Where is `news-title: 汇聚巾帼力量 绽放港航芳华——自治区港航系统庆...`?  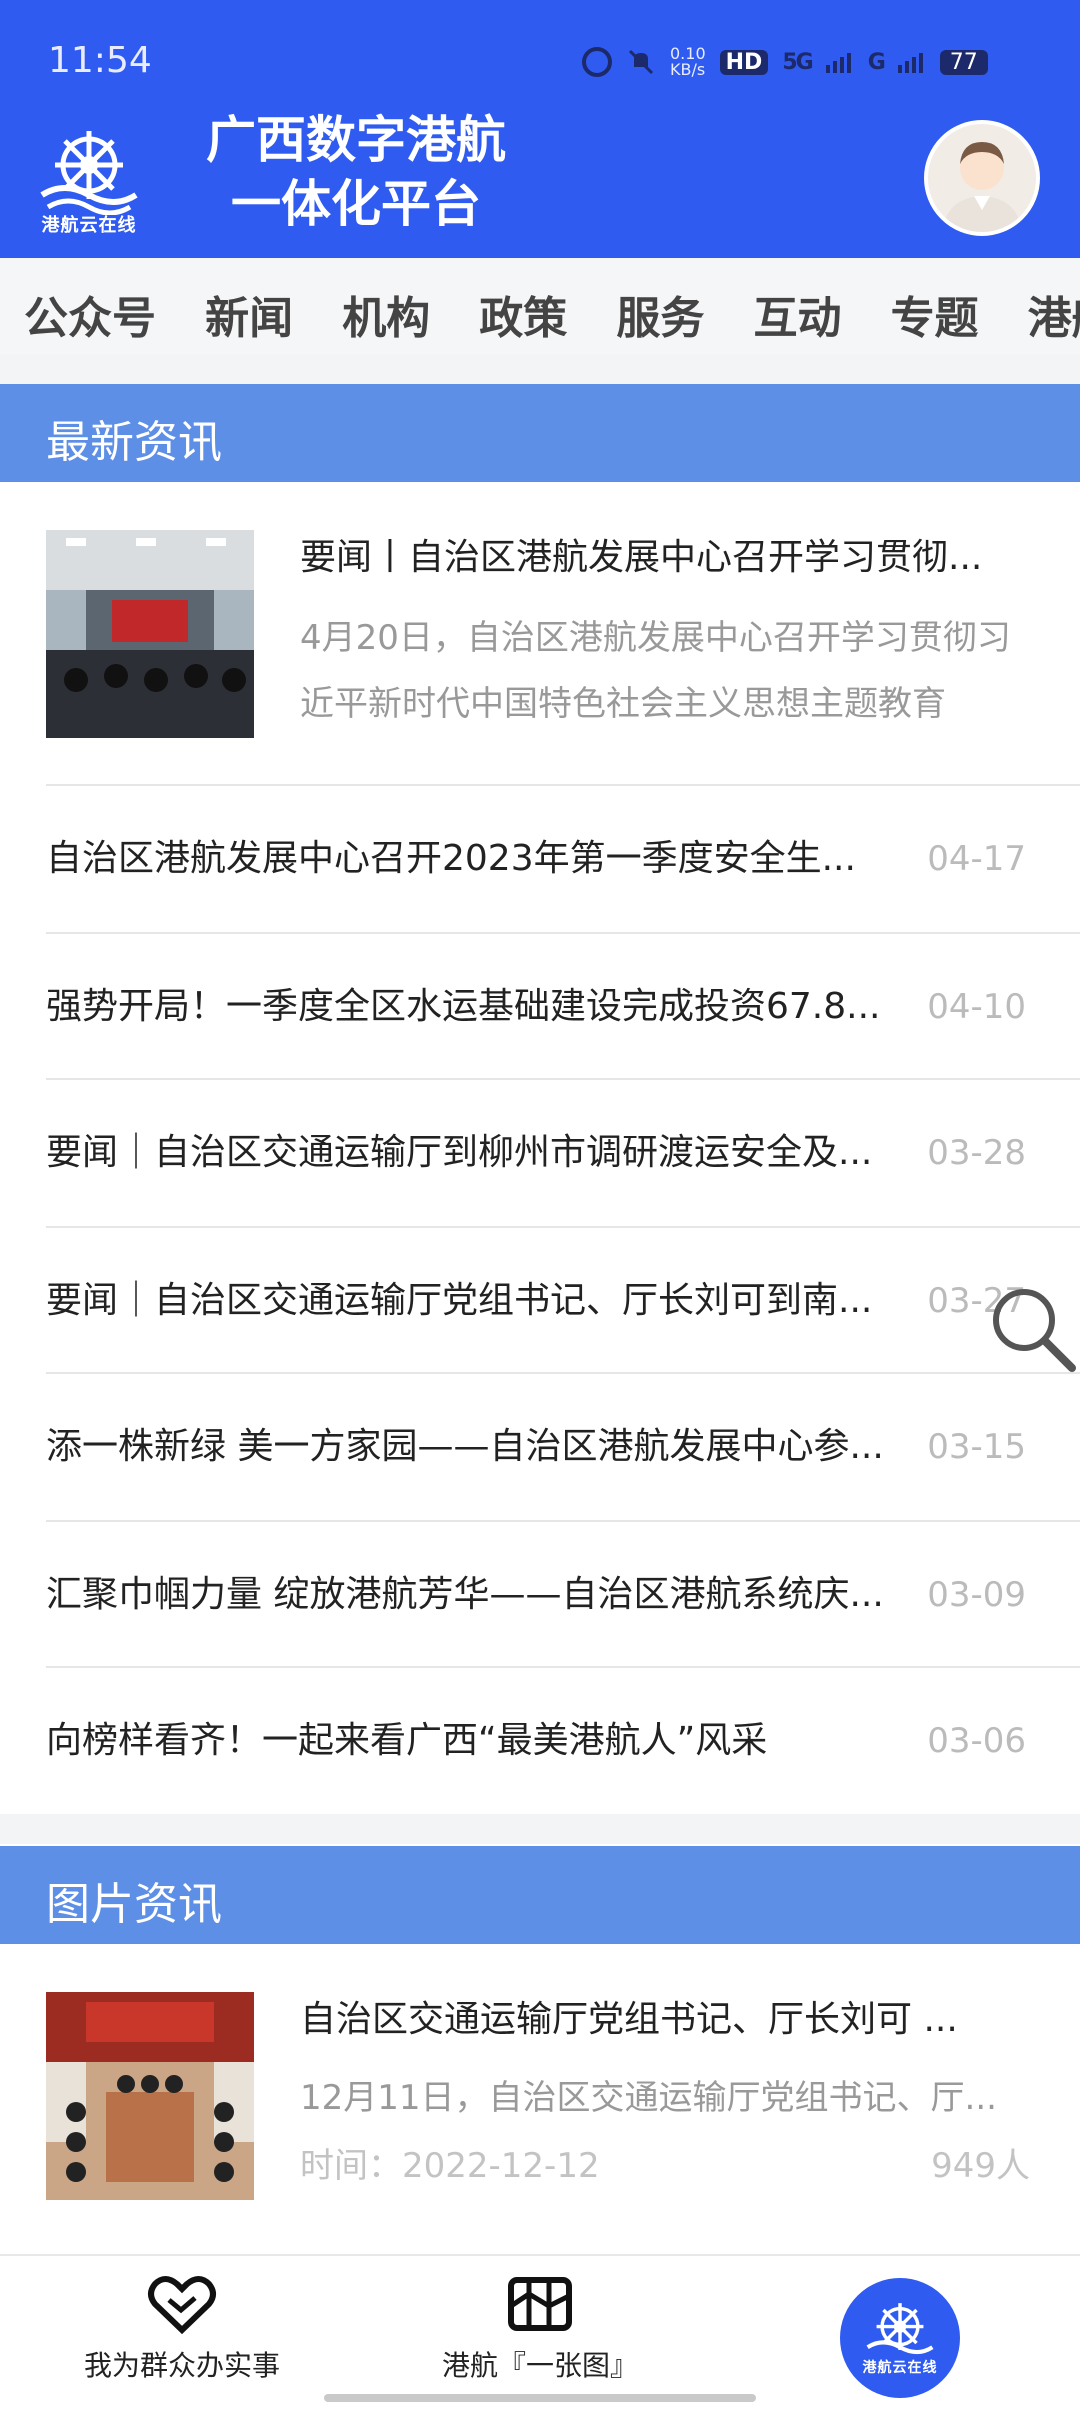 news-title: 汇聚巾帼力量 绽放港航芳华——自治区港航系统庆... is located at coordinates (465, 1594).